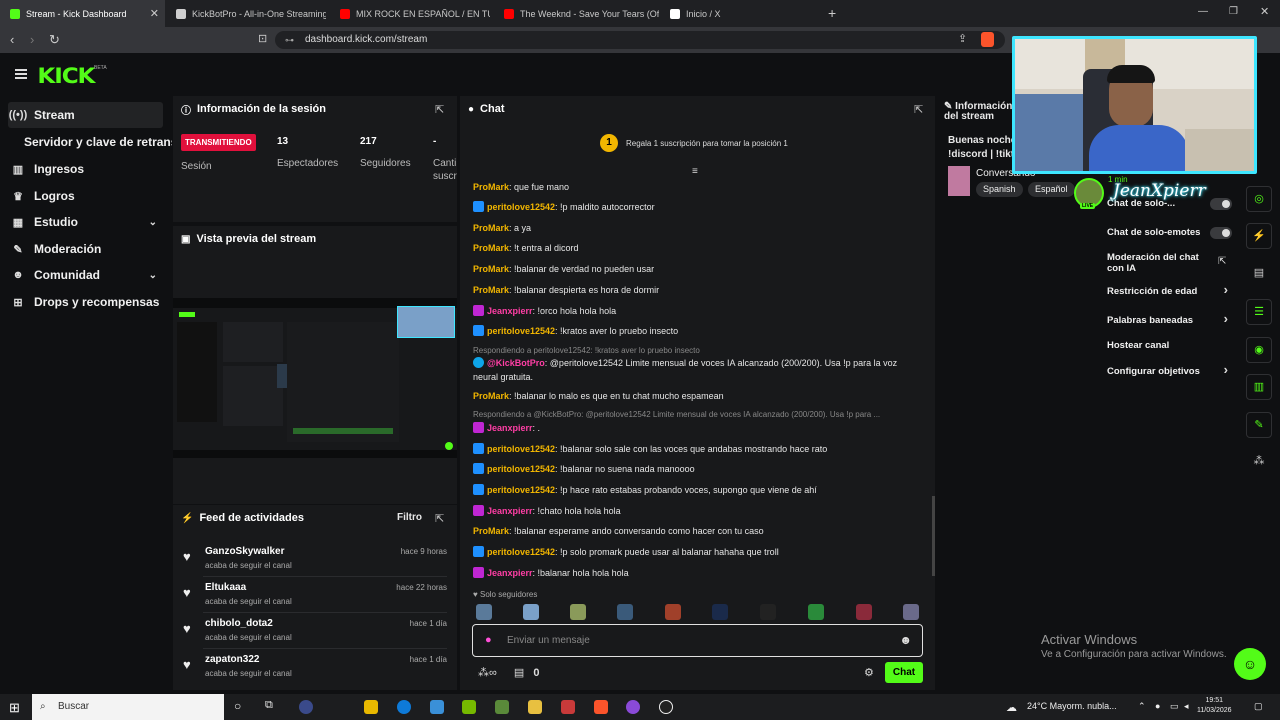 The image size is (1280, 720). I want to click on maximize-icon: ❐, so click(1233, 11).